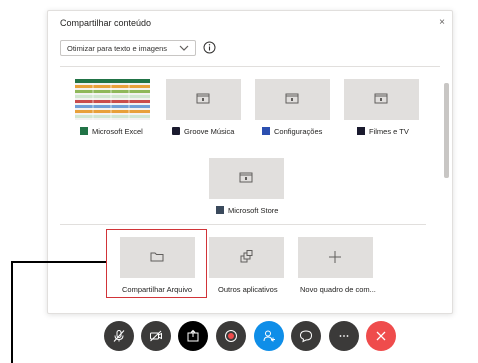  What do you see at coordinates (383, 131) in the screenshot?
I see `app-label-movies: Filmes e TV` at bounding box center [383, 131].